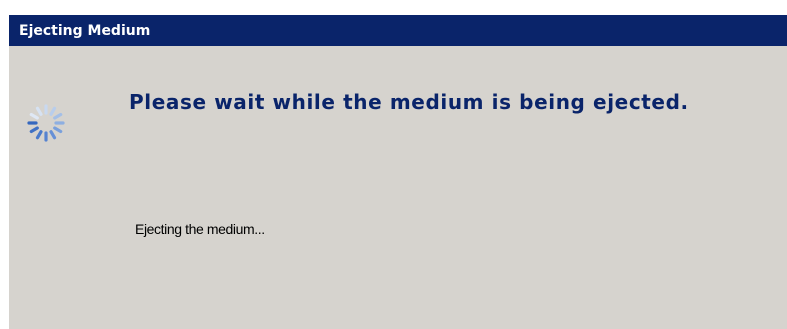  What do you see at coordinates (85, 31) in the screenshot?
I see `window-title: Ejecting Medium` at bounding box center [85, 31].